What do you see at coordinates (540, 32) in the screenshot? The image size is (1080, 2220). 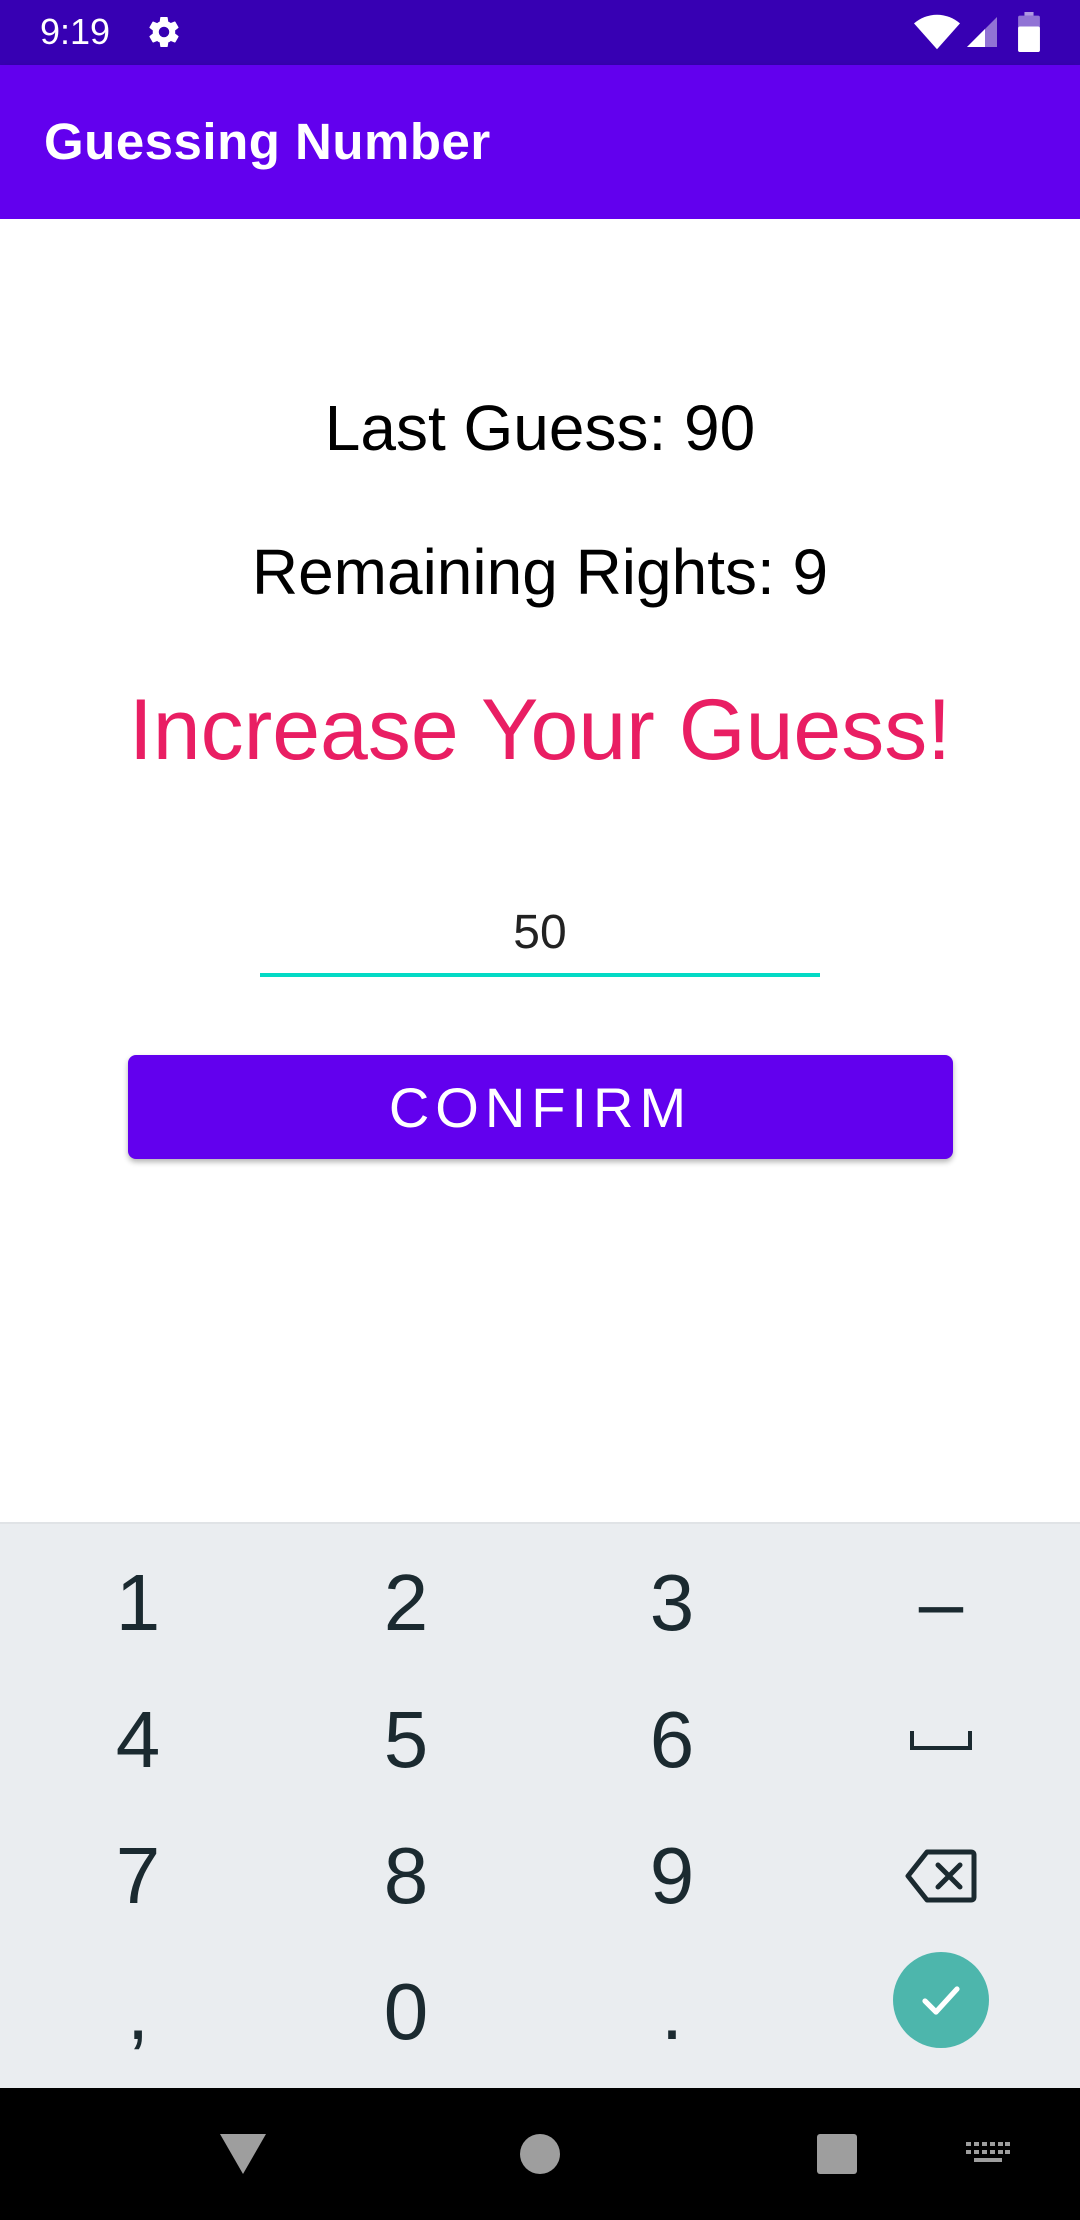 I see `status-bar: 9:19` at bounding box center [540, 32].